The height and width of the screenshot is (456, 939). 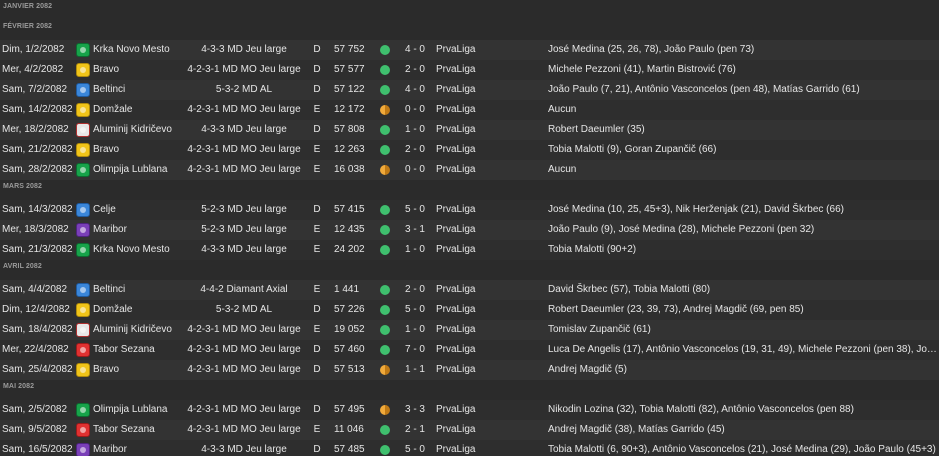 I want to click on match-date: Sam, 9/5/2082, so click(x=38, y=430).